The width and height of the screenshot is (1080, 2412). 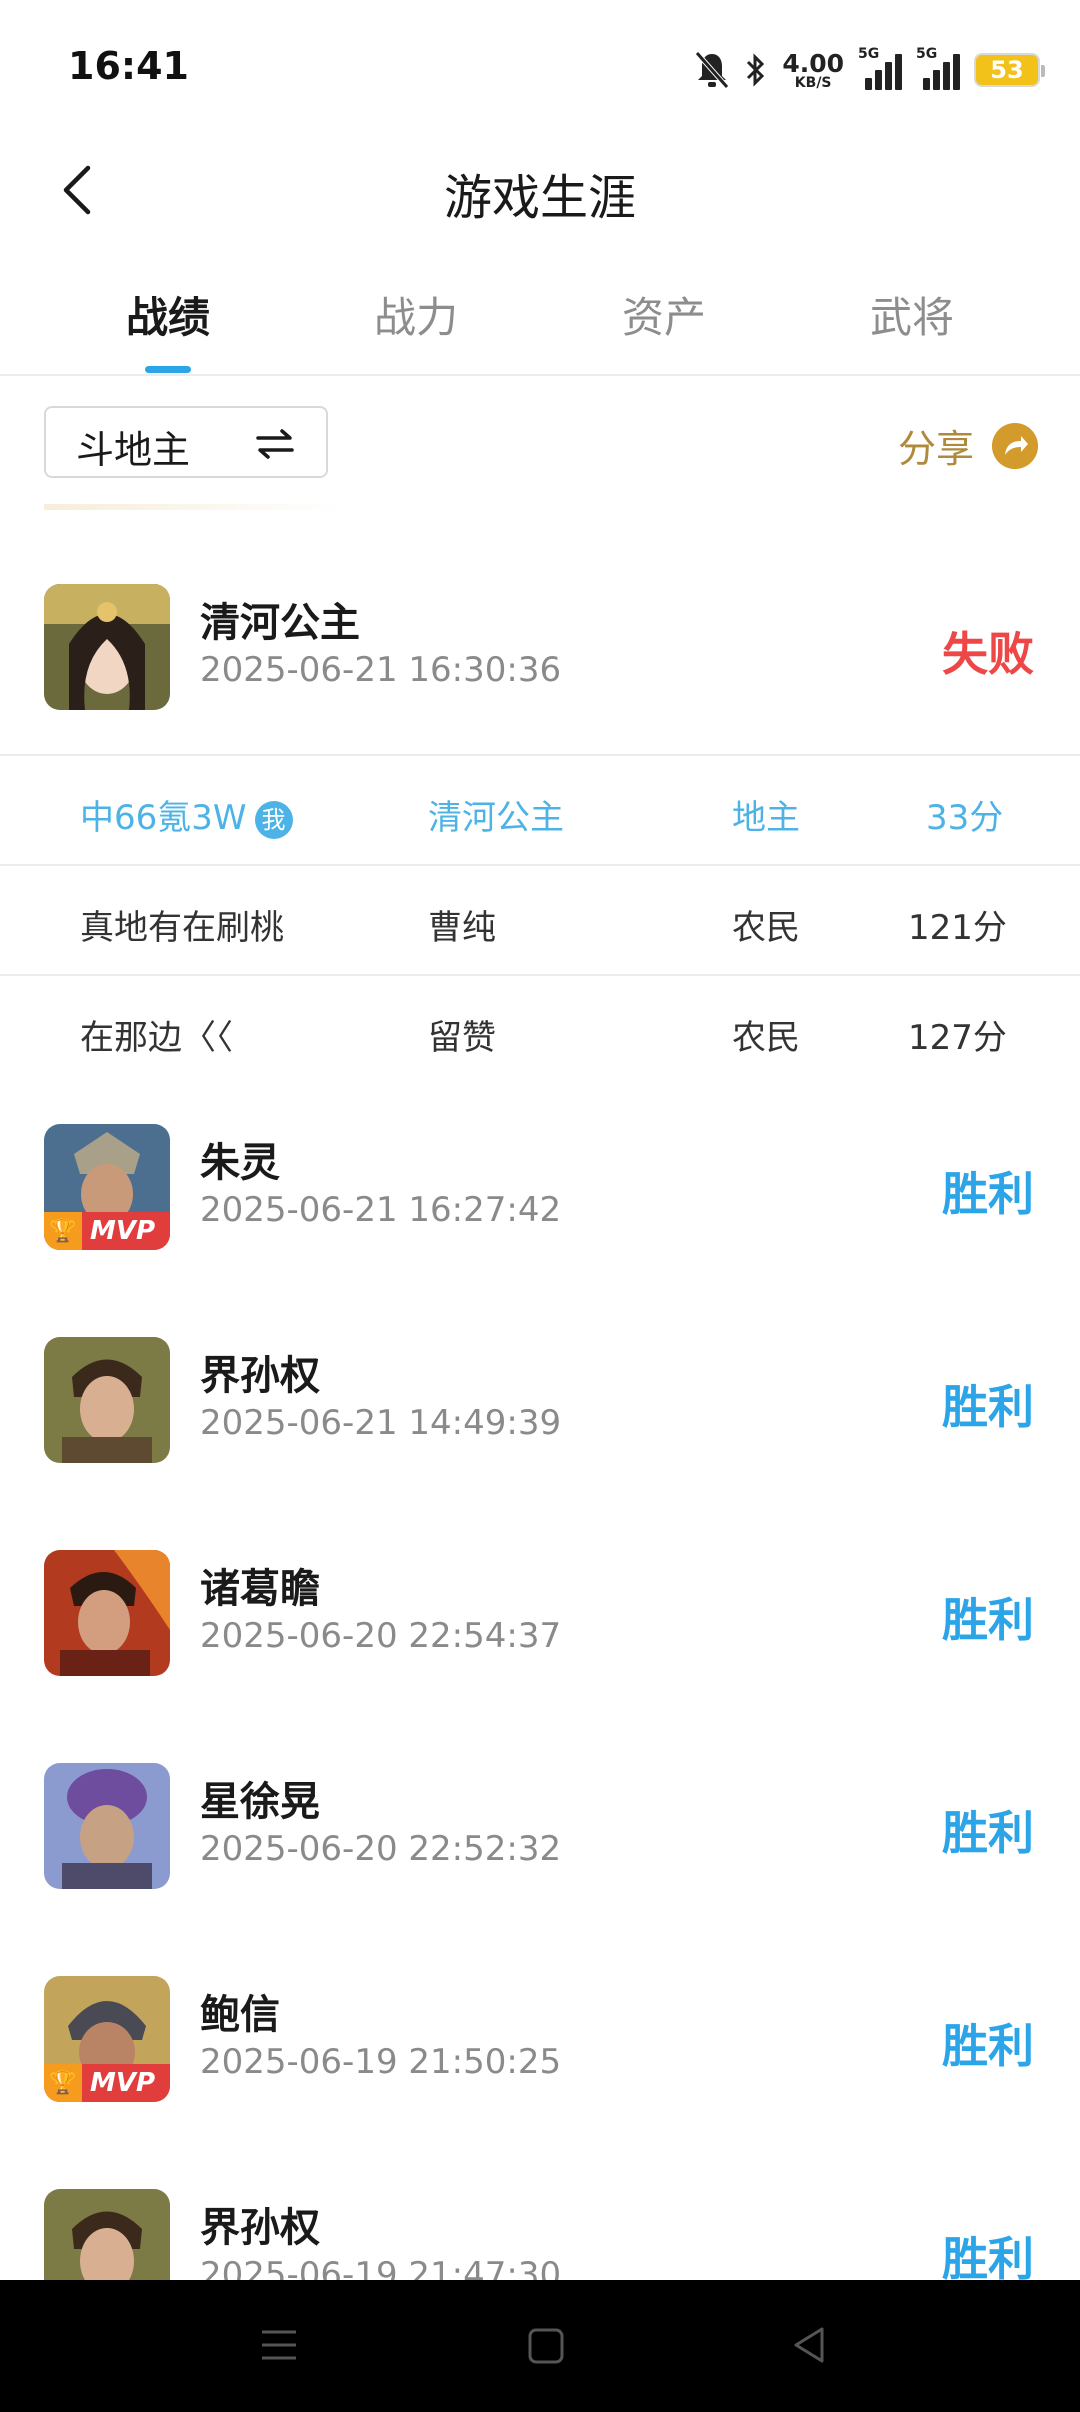 I want to click on home-icon, so click(x=546, y=2346).